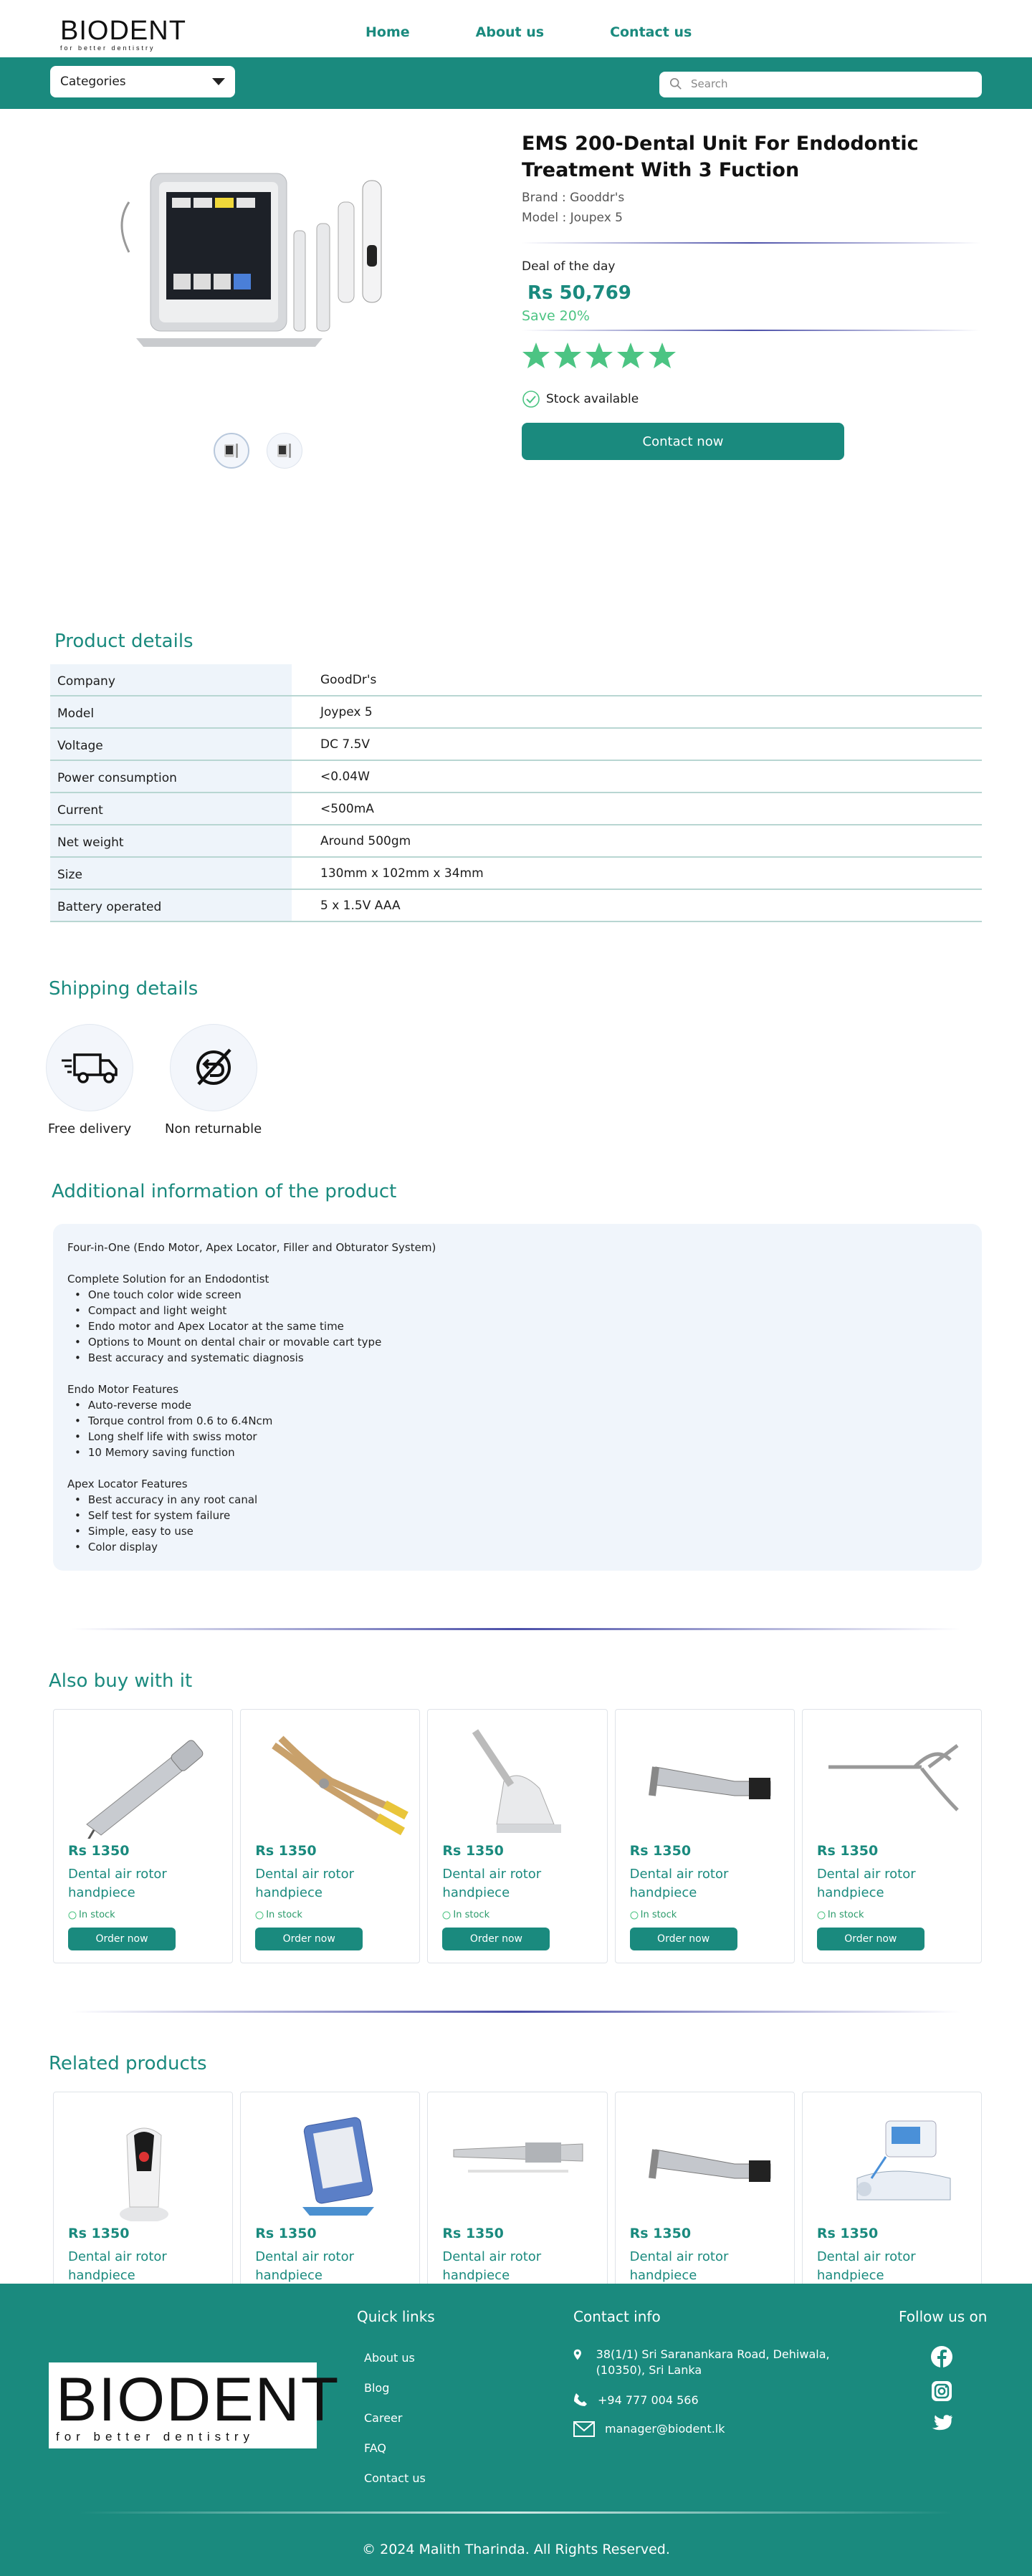 The height and width of the screenshot is (2576, 1032). What do you see at coordinates (518, 1778) in the screenshot?
I see `curing-light-icon` at bounding box center [518, 1778].